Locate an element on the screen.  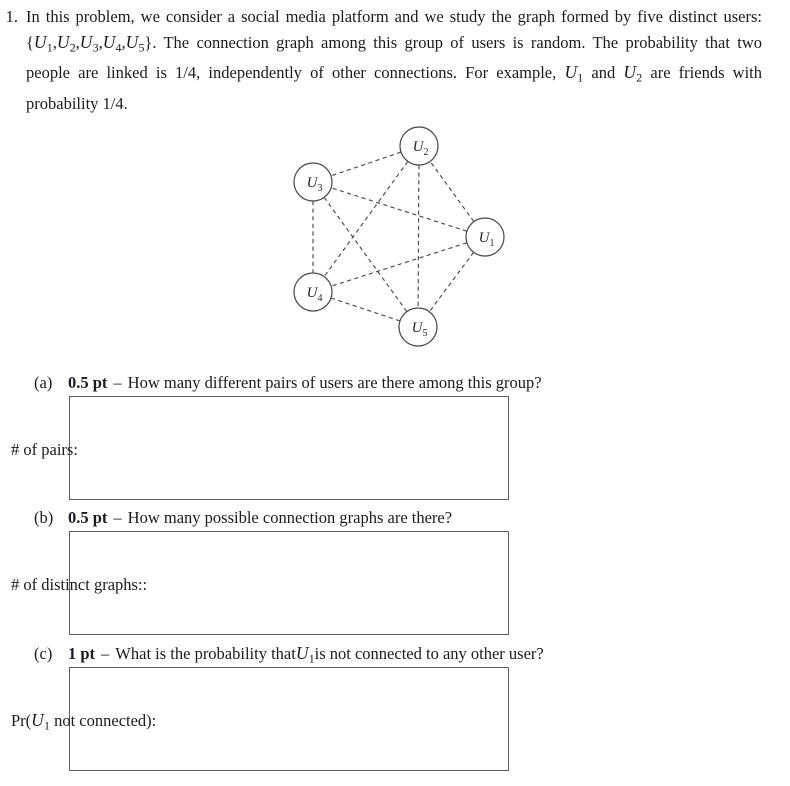
graph-node-u5: U5 is located at coordinates (418, 327).